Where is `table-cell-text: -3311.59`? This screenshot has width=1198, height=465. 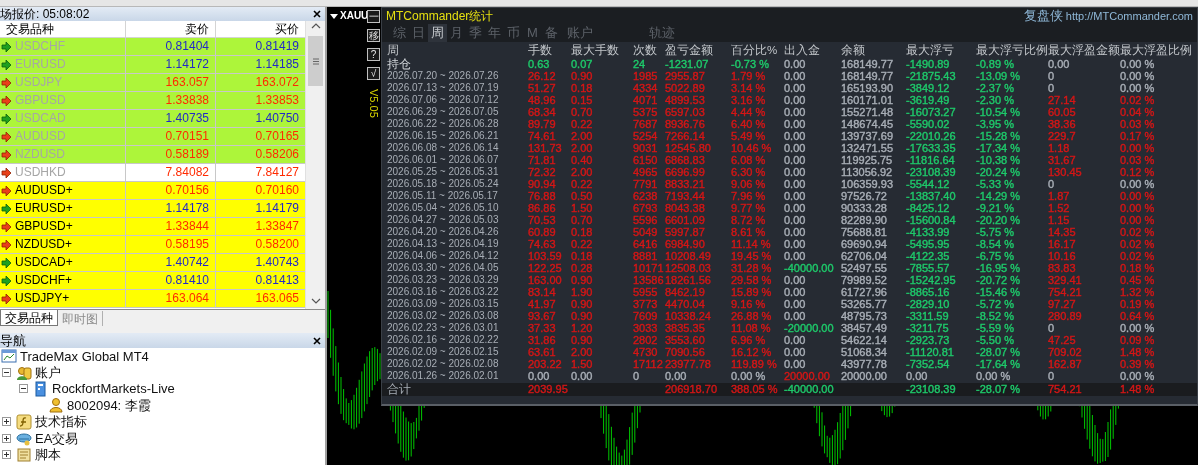 table-cell-text: -3311.59 is located at coordinates (928, 316).